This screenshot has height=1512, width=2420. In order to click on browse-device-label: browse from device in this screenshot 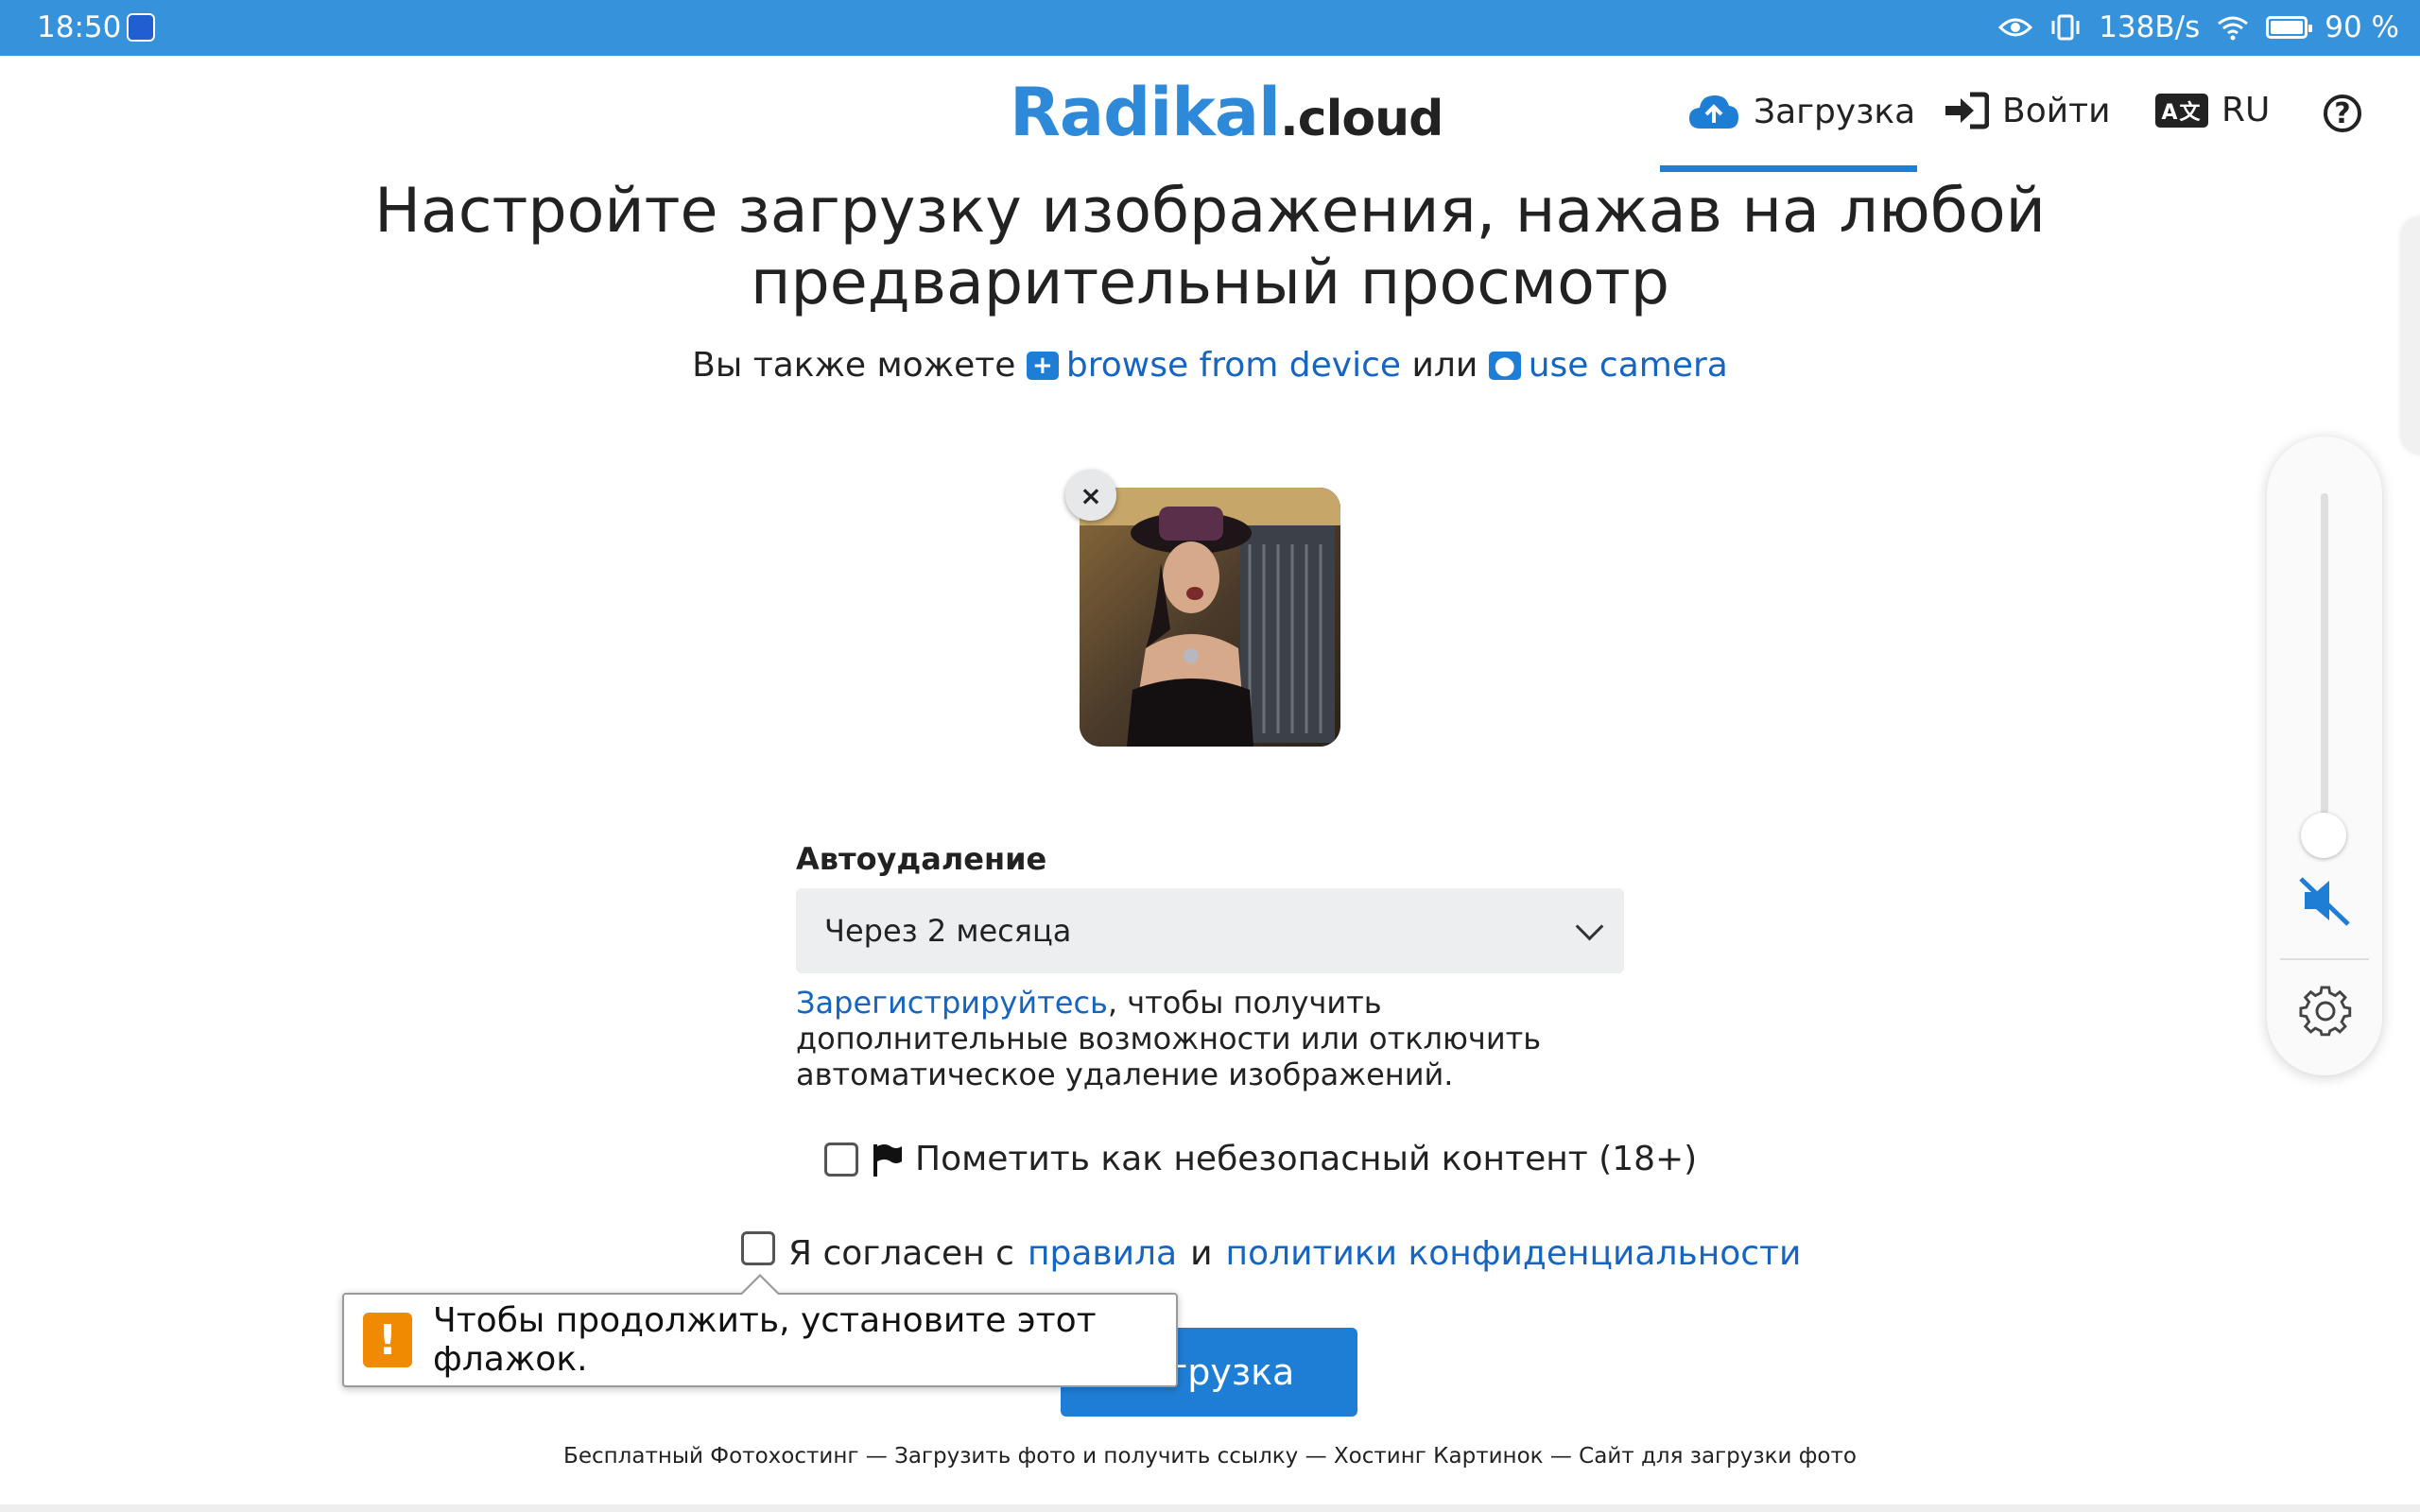, I will do `click(1233, 365)`.